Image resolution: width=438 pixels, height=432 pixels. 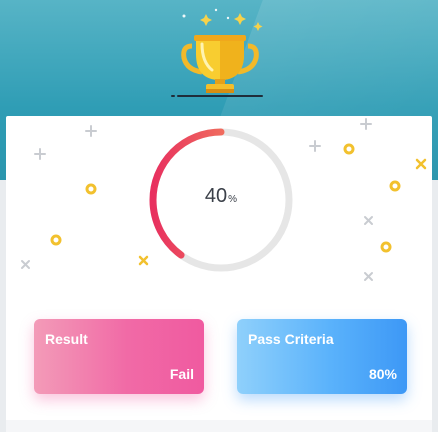 I want to click on result-label: Result, so click(x=66, y=339).